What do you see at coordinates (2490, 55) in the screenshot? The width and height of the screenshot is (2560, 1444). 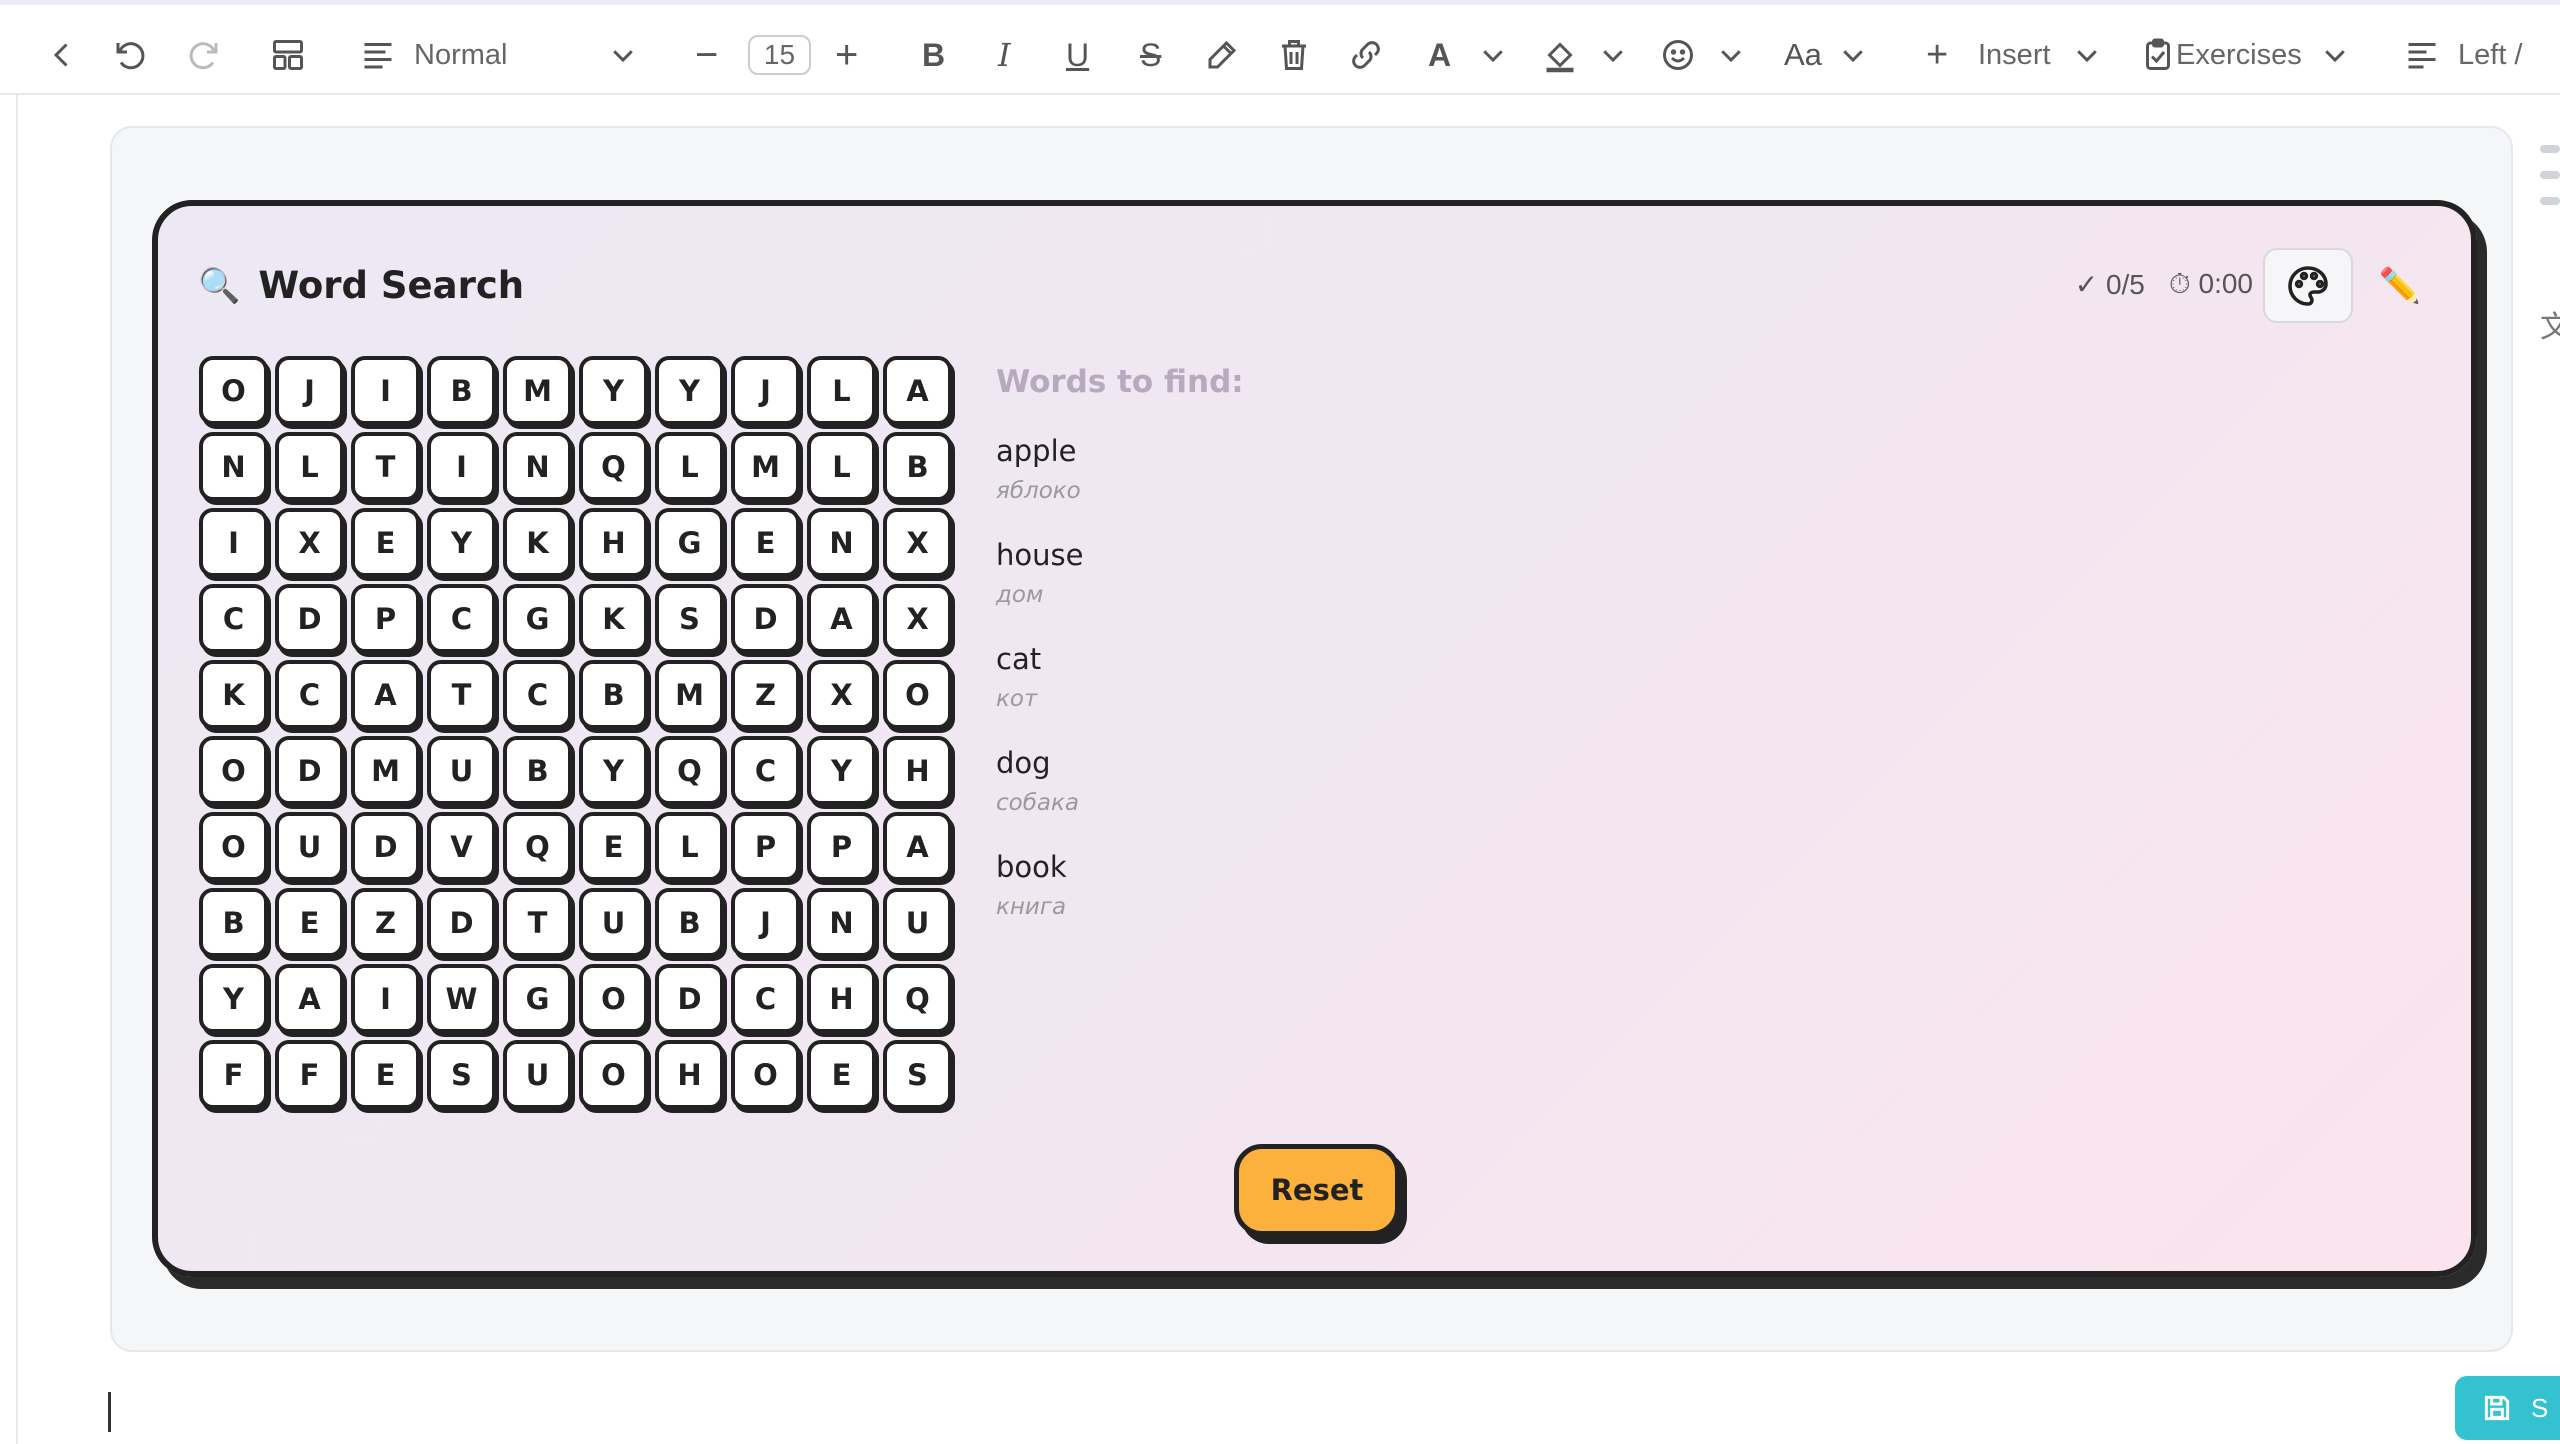 I see `alignment-select: Left /` at bounding box center [2490, 55].